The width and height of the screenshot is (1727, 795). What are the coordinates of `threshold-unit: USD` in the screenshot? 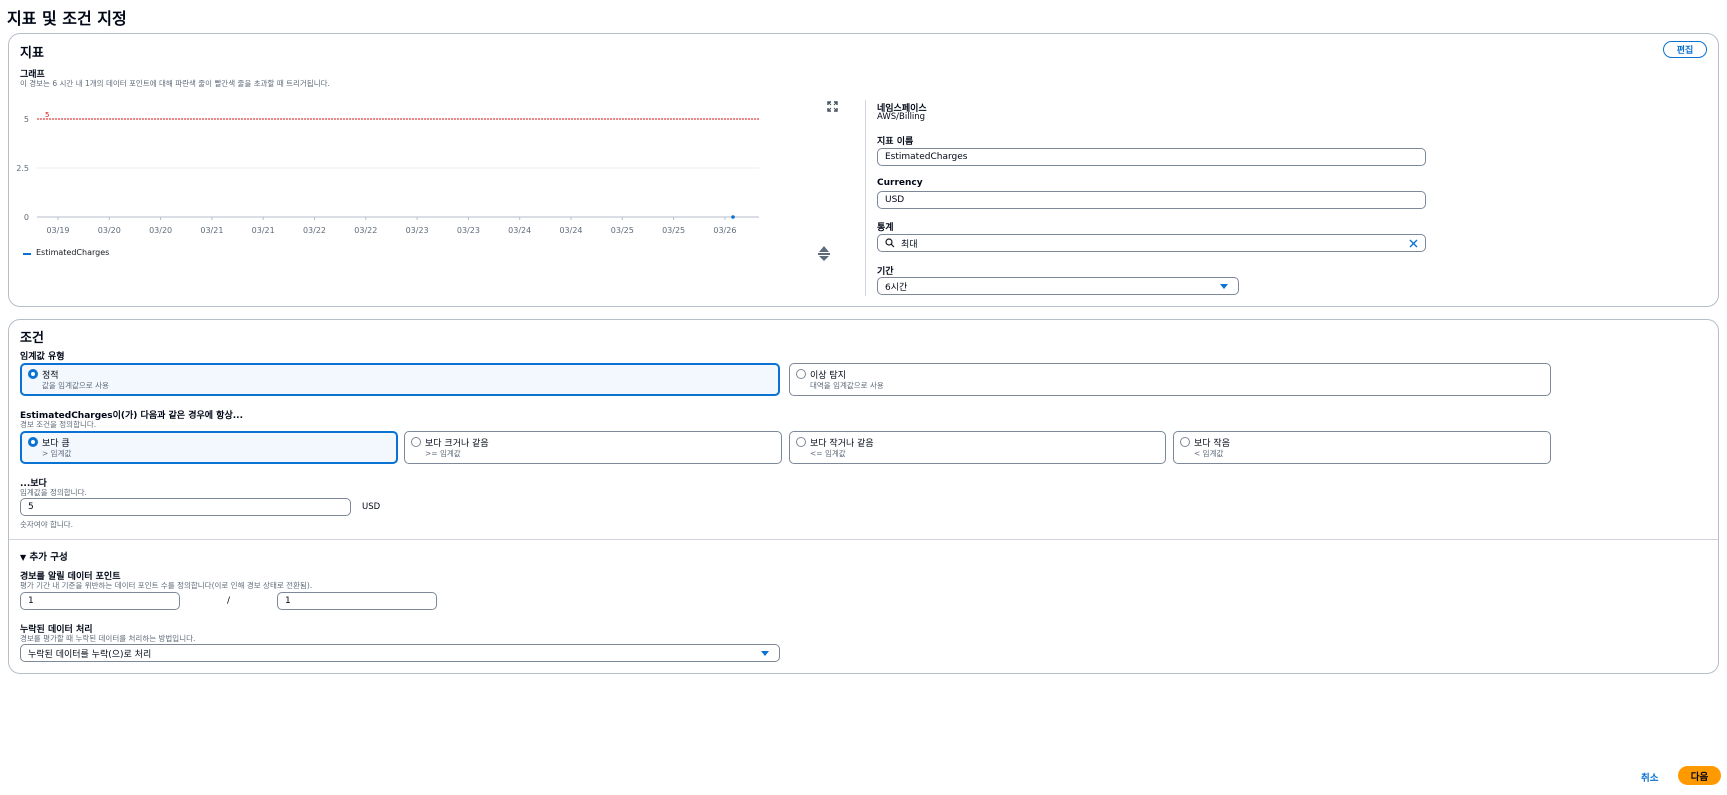 It's located at (371, 507).